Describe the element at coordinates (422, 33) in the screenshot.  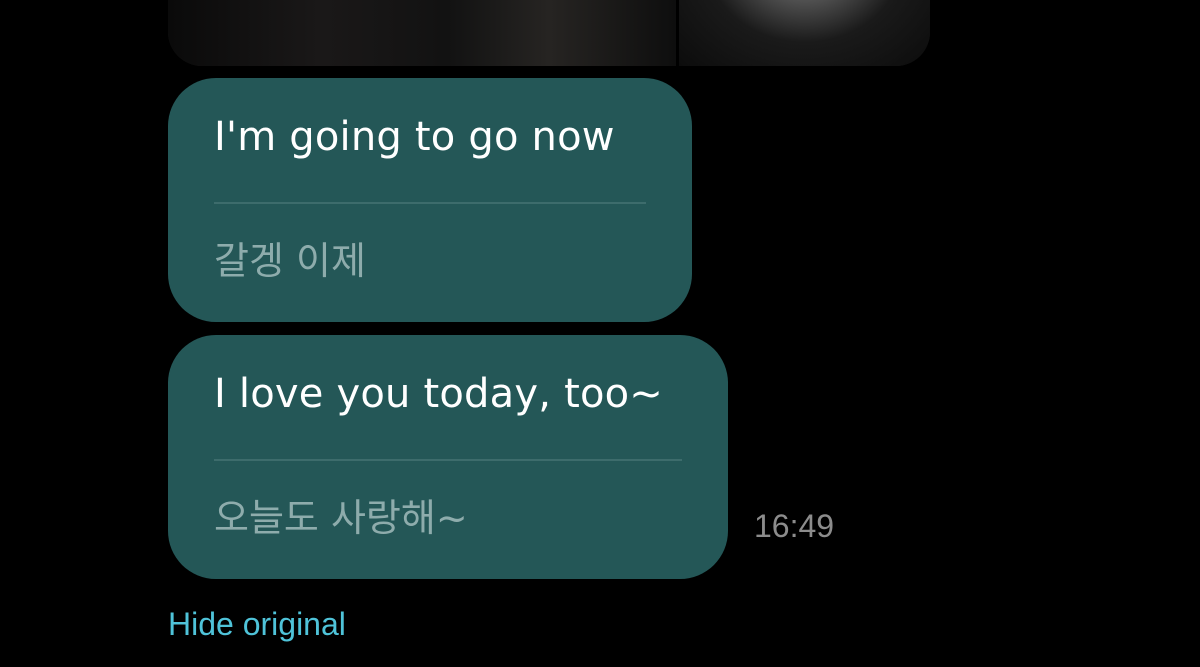
I see `photo-left` at that location.